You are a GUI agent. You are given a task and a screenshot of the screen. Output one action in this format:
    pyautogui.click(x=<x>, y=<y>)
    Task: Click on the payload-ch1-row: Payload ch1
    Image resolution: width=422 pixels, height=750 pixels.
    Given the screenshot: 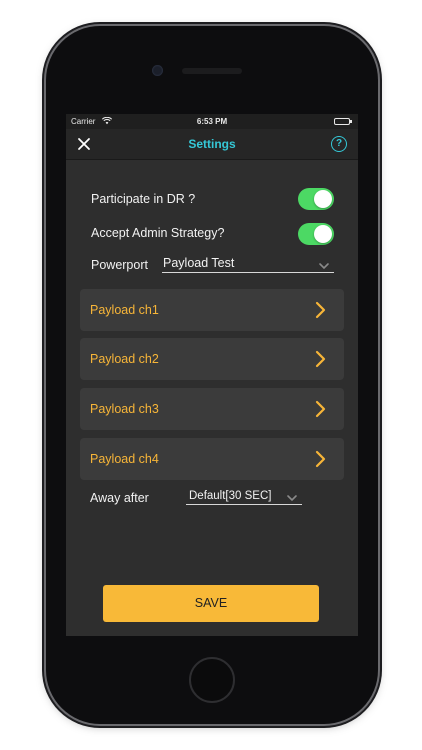 What is the action you would take?
    pyautogui.click(x=212, y=310)
    